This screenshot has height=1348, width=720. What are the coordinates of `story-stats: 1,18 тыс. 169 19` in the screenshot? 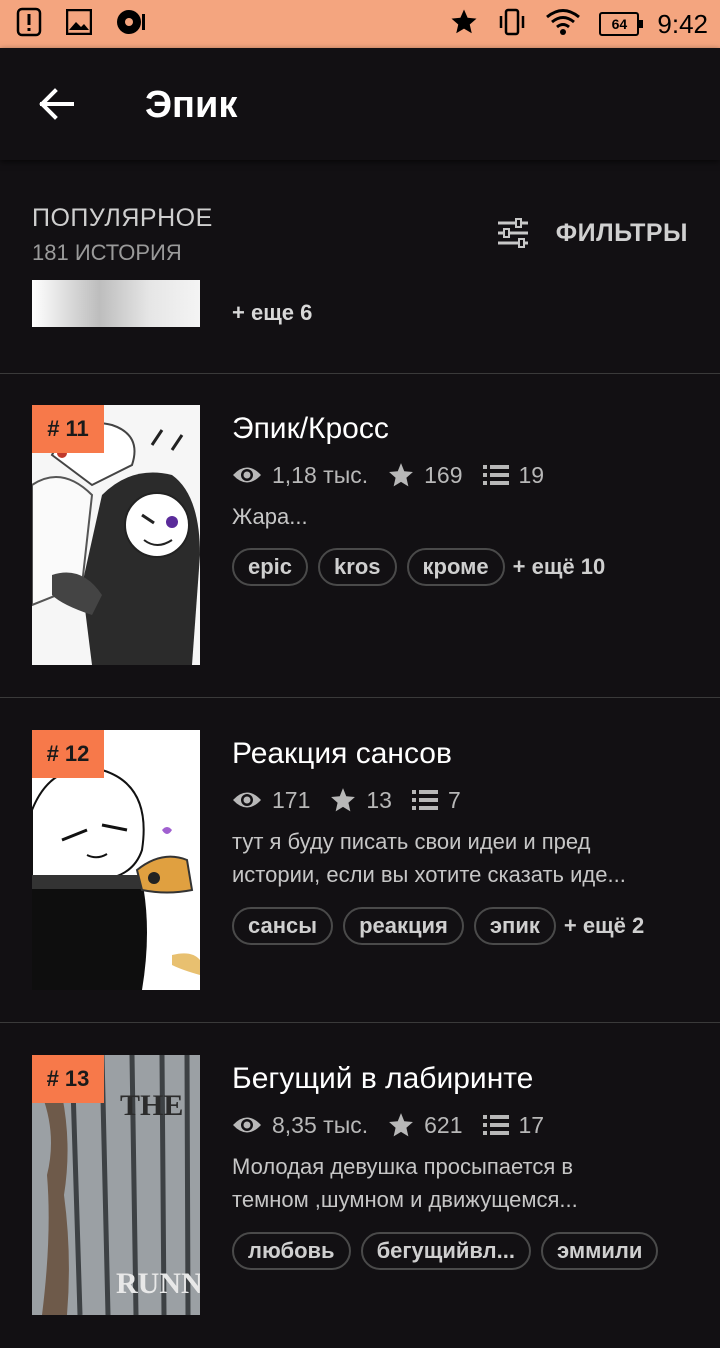 It's located at (398, 475).